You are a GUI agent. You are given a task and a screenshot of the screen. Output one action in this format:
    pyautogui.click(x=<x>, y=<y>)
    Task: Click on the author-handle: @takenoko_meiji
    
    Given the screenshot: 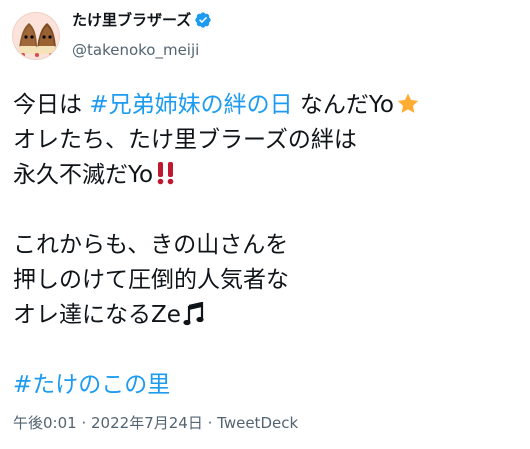 What is the action you would take?
    pyautogui.click(x=135, y=50)
    